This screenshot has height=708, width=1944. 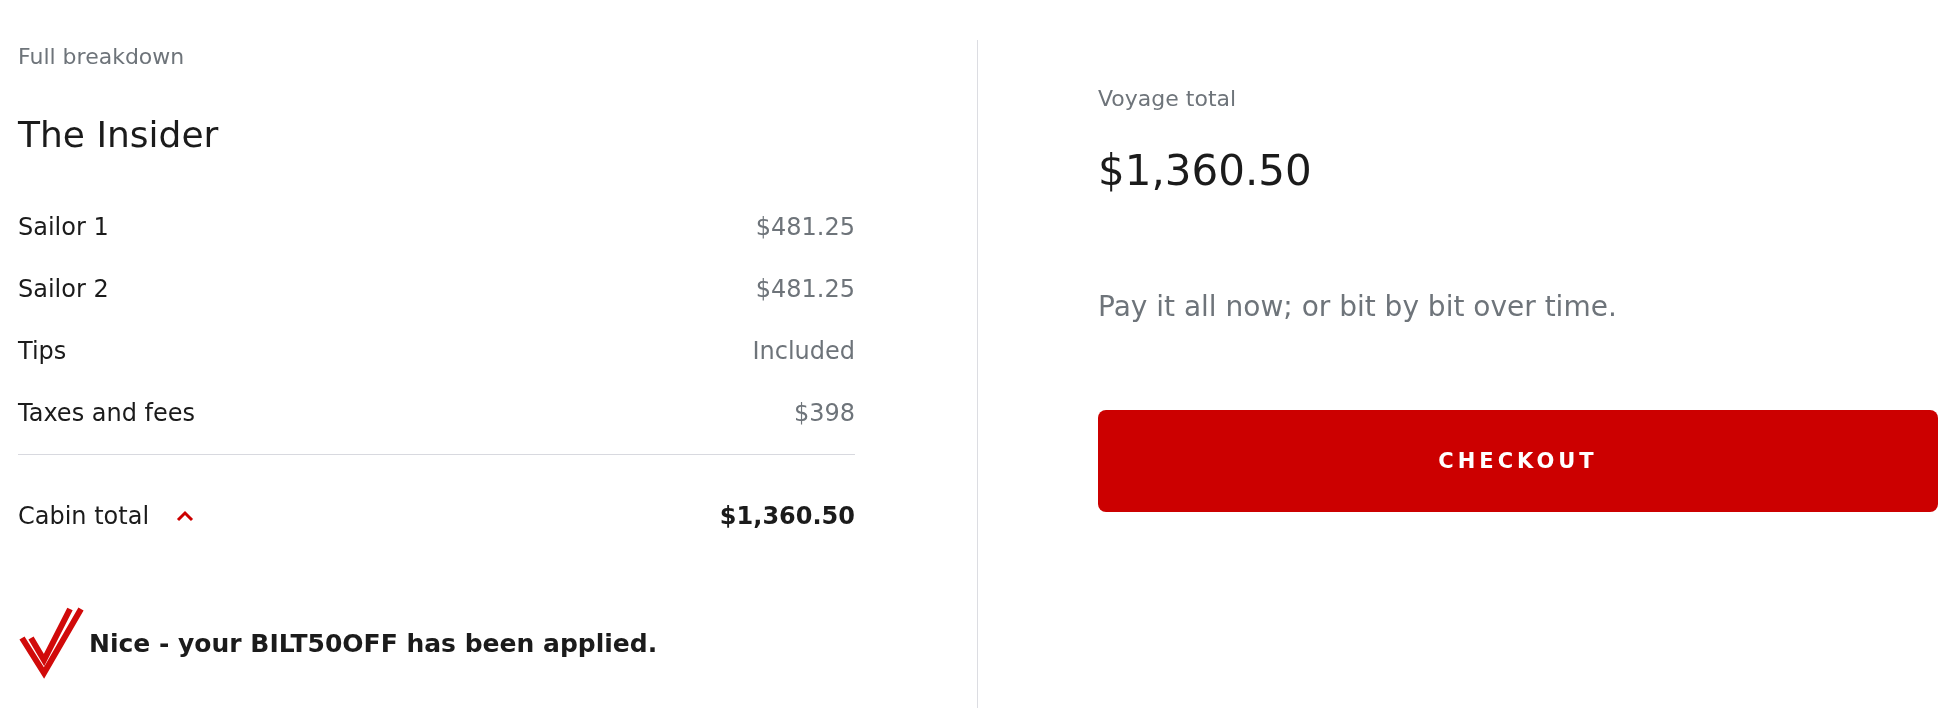 I want to click on voyage-total-price: $1,360.50, so click(x=1205, y=171).